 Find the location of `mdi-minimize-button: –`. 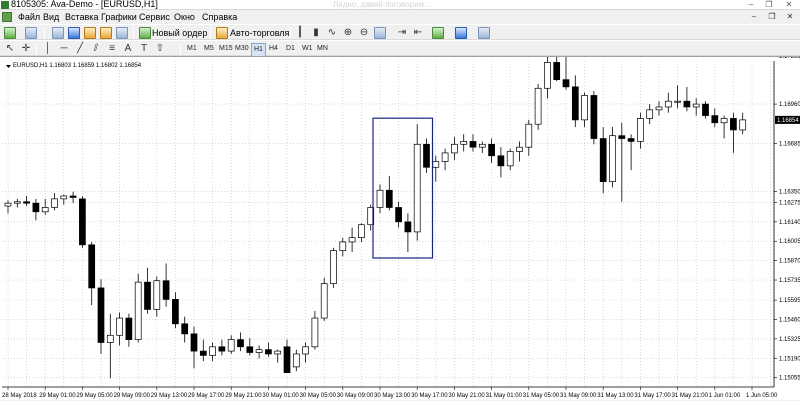

mdi-minimize-button: – is located at coordinates (754, 17).